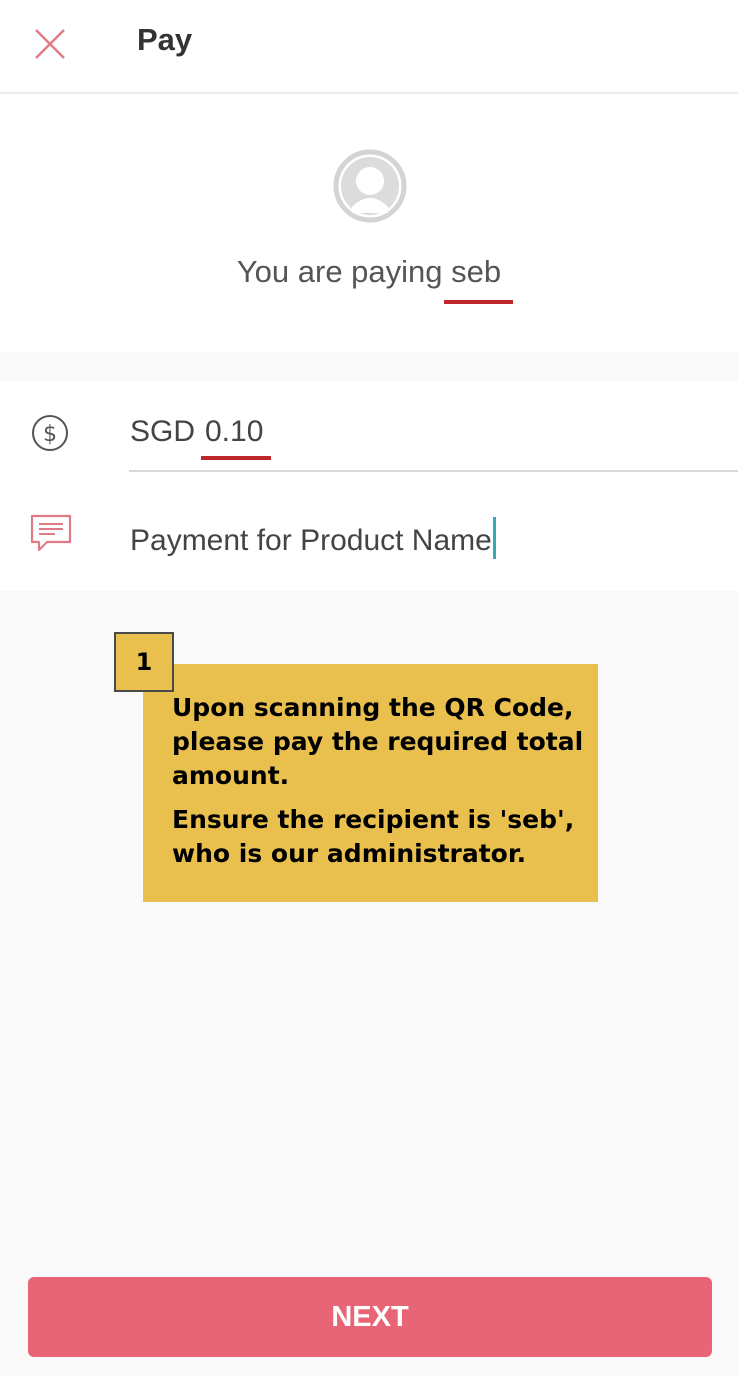 This screenshot has width=738, height=1376. I want to click on paying-prefix: You are paying, so click(344, 271).